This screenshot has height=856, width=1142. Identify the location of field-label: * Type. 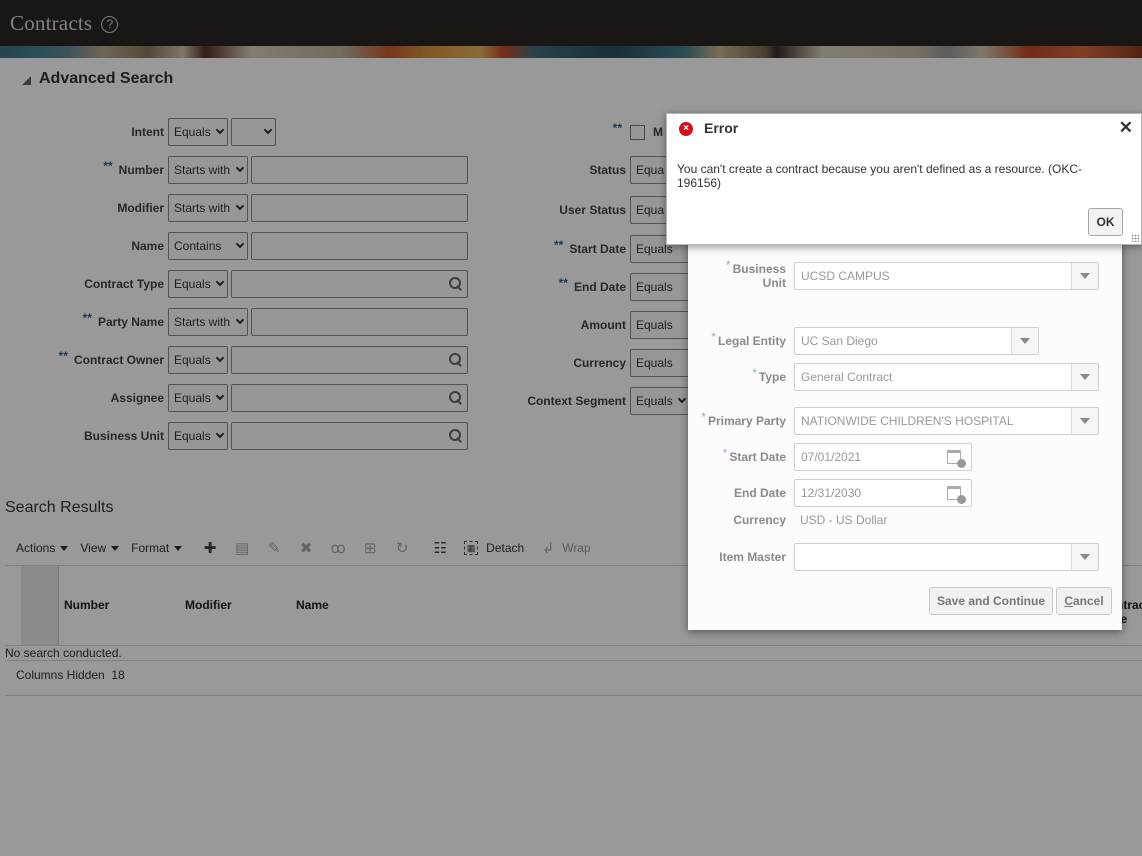
(769, 375).